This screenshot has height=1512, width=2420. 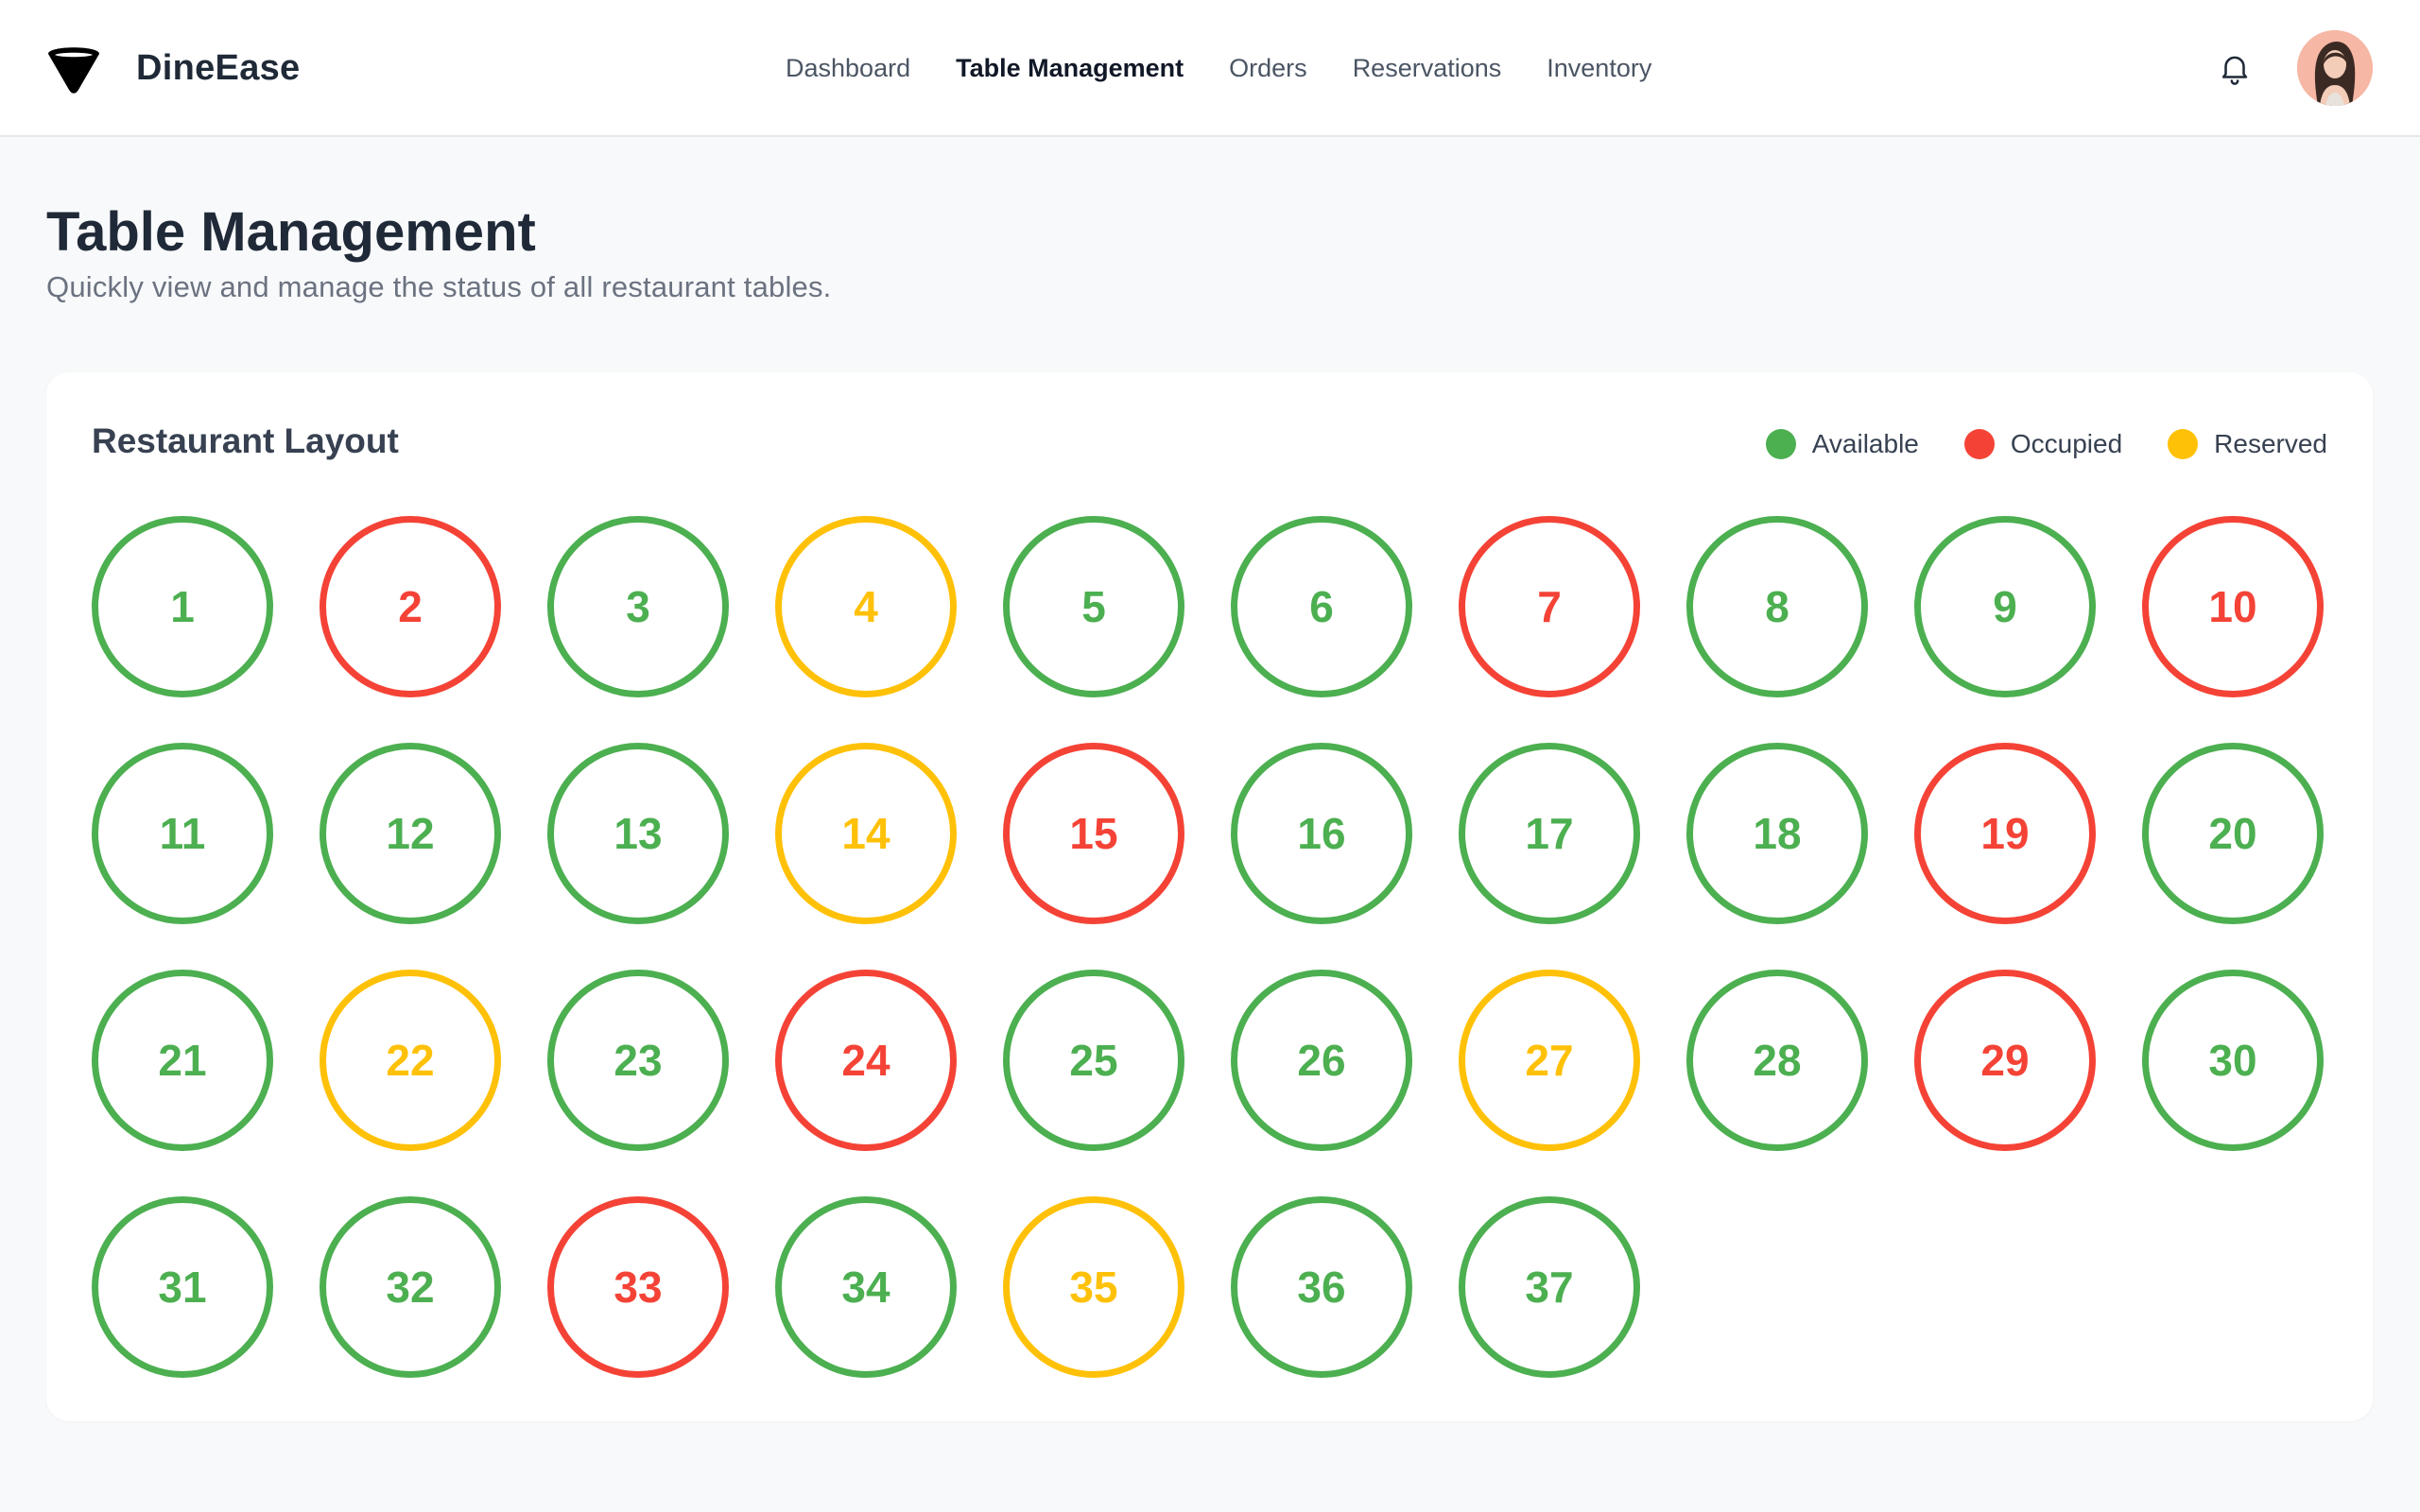 I want to click on table-18: 18, so click(x=1777, y=833).